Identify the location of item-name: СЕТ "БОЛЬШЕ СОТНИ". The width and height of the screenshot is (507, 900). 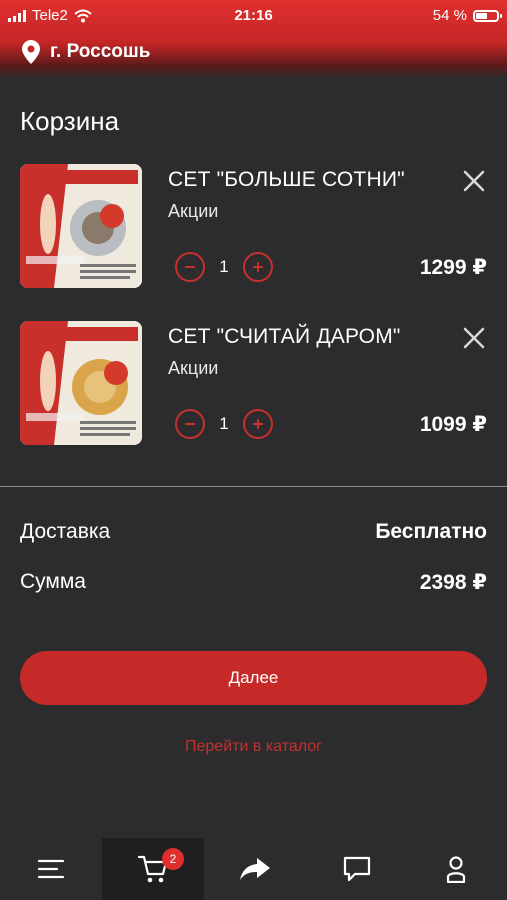
(286, 179).